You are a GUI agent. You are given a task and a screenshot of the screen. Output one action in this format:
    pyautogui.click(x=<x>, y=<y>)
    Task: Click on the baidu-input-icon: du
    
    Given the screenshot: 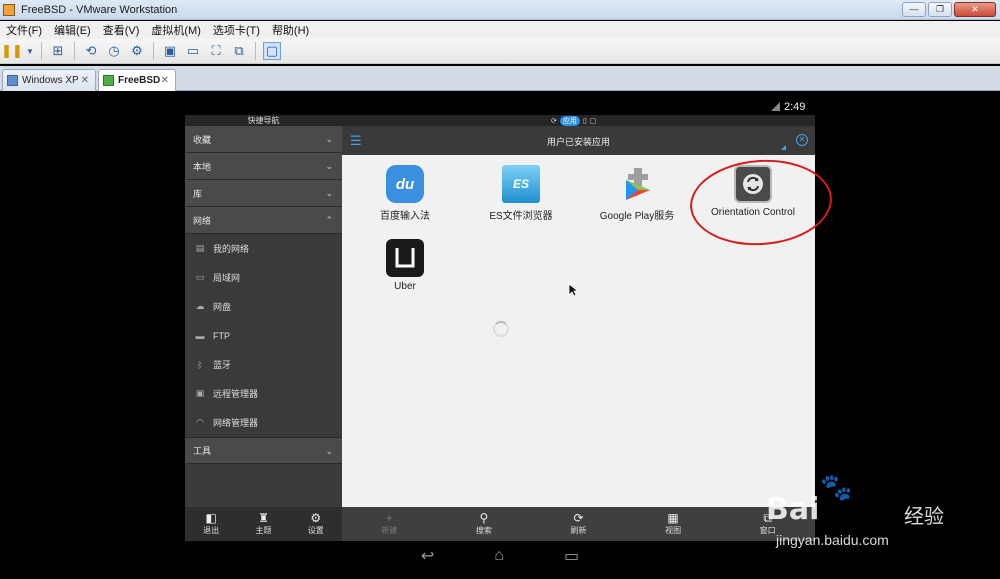 What is the action you would take?
    pyautogui.click(x=405, y=184)
    